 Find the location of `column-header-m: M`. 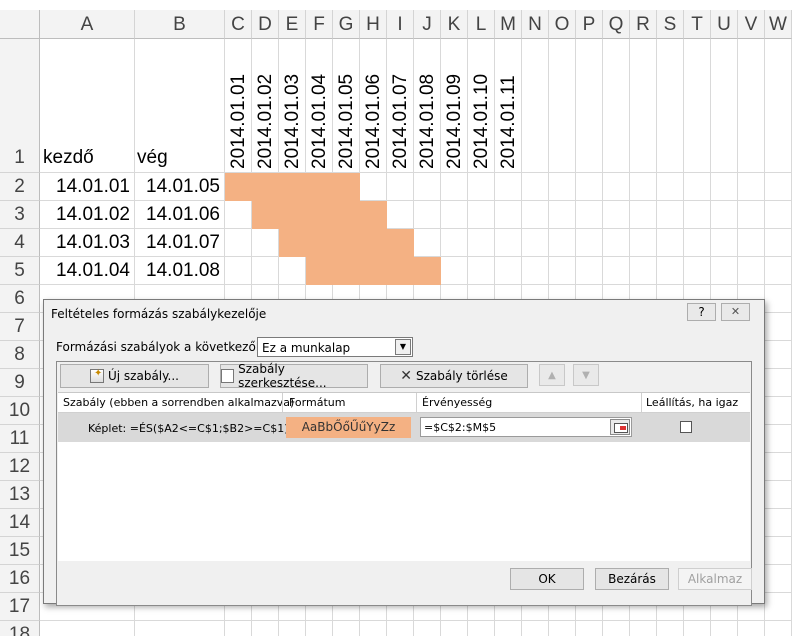

column-header-m: M is located at coordinates (508, 24).